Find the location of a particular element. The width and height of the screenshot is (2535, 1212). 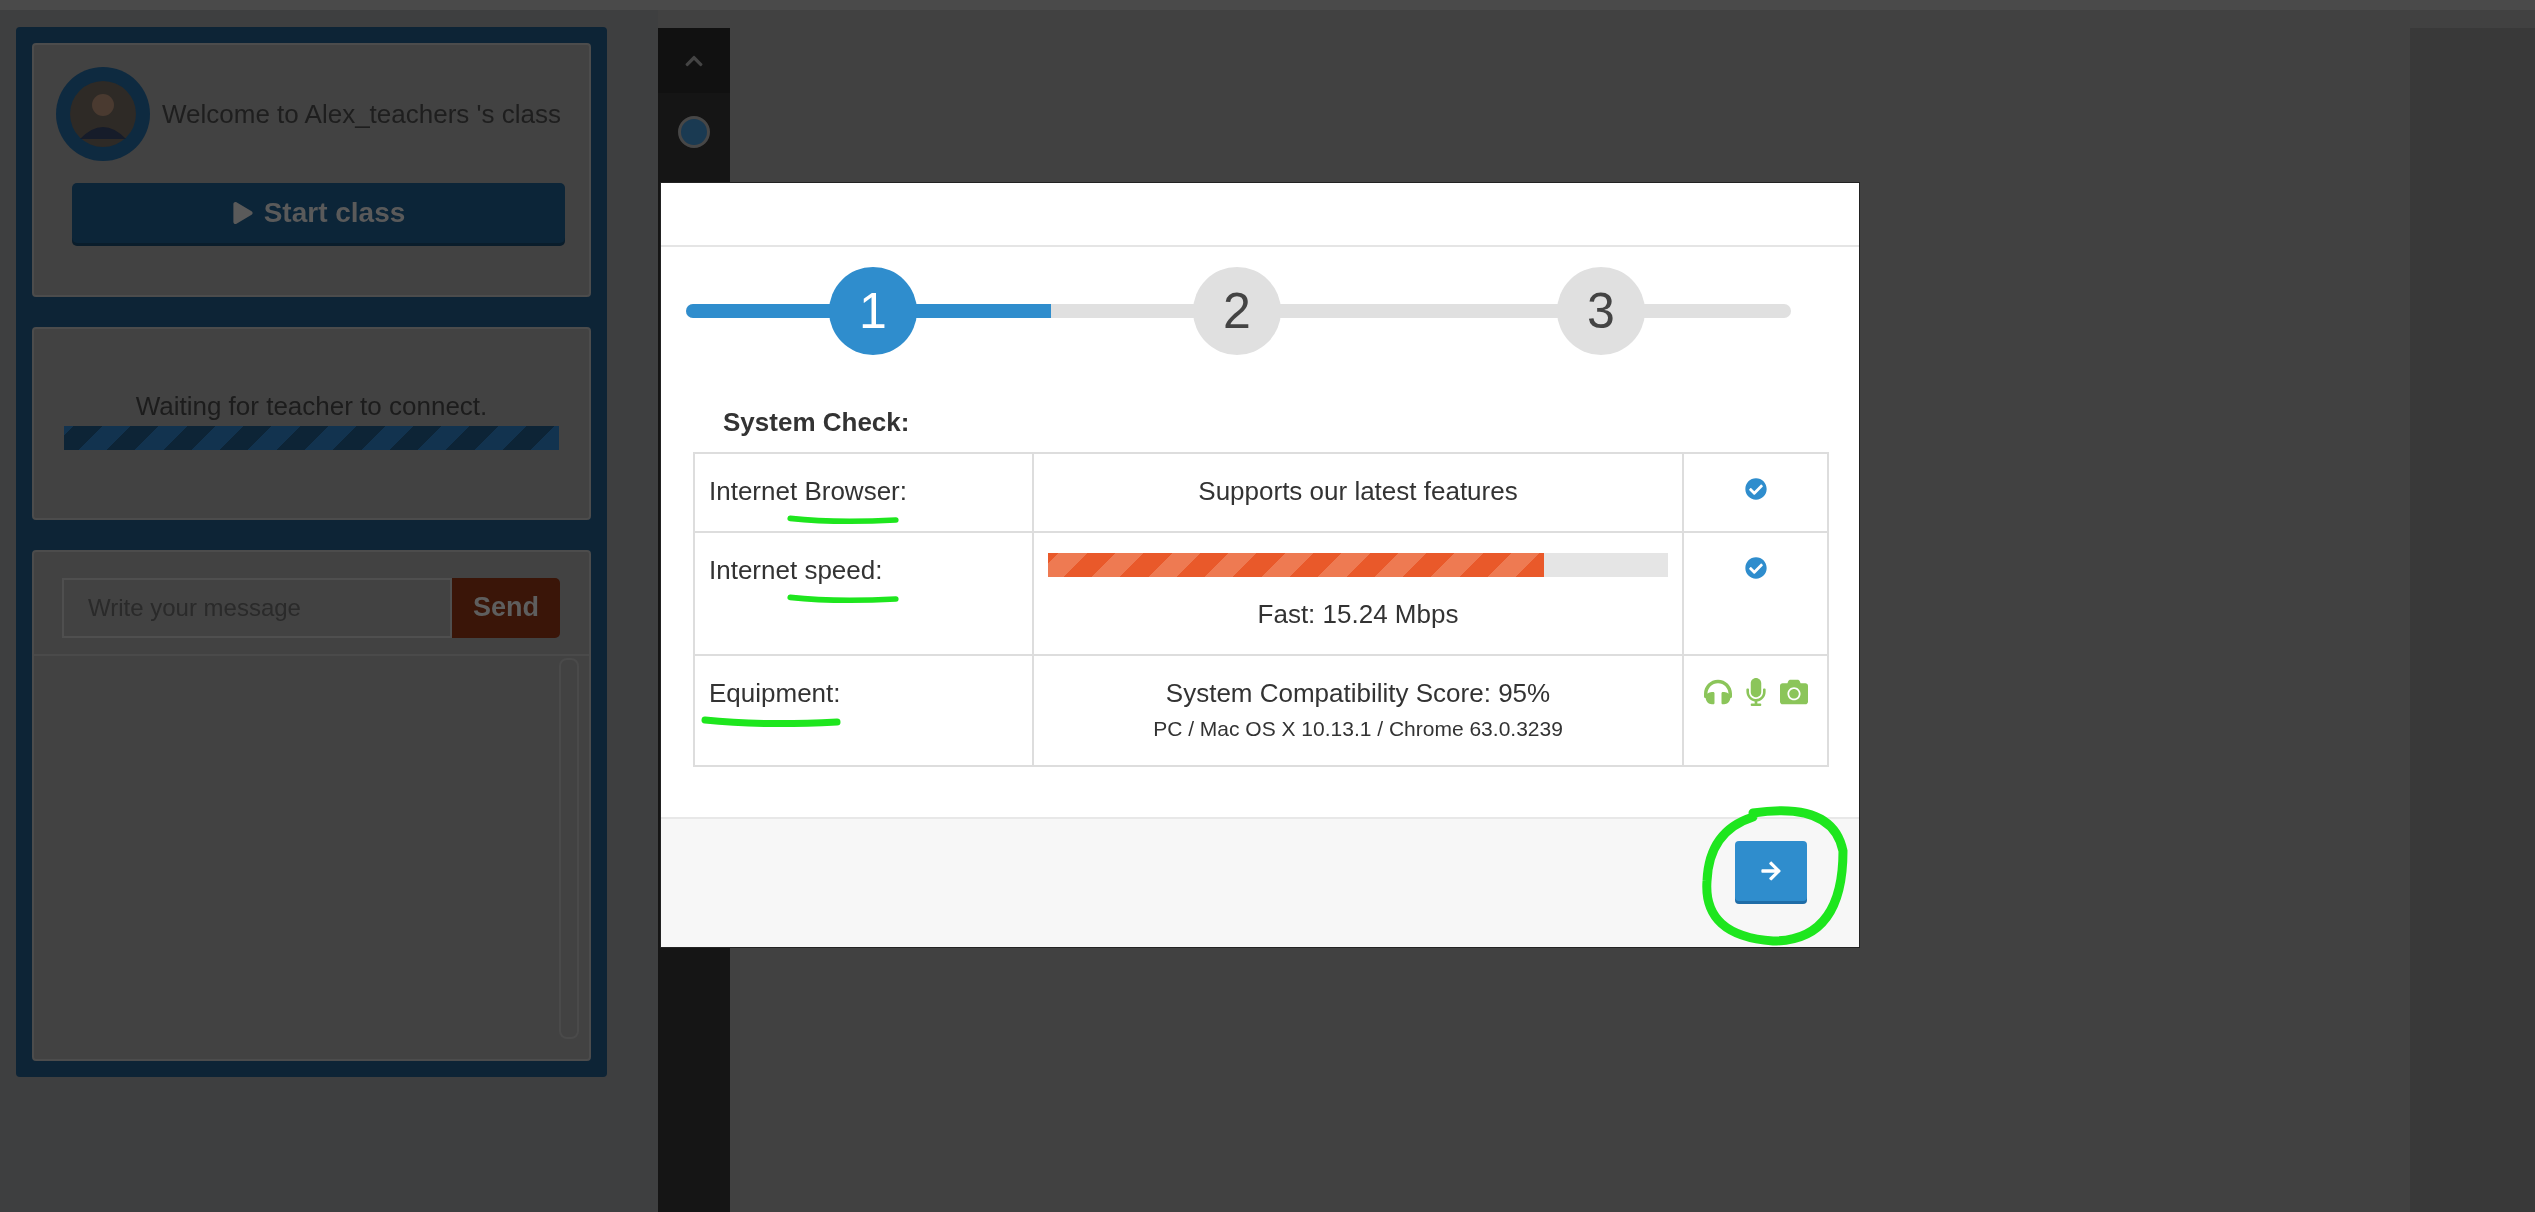

step-circle: 2 is located at coordinates (1237, 311).